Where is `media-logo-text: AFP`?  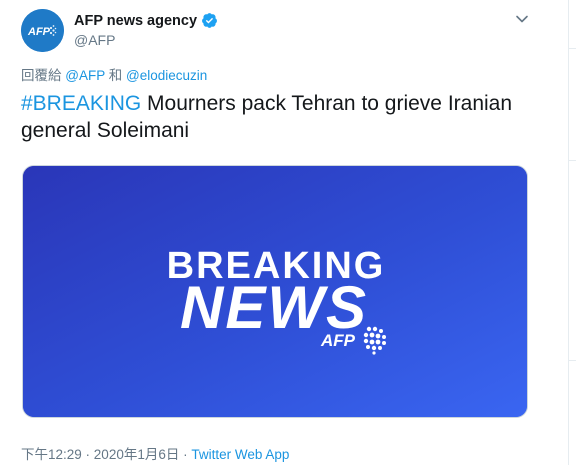 media-logo-text: AFP is located at coordinates (338, 340).